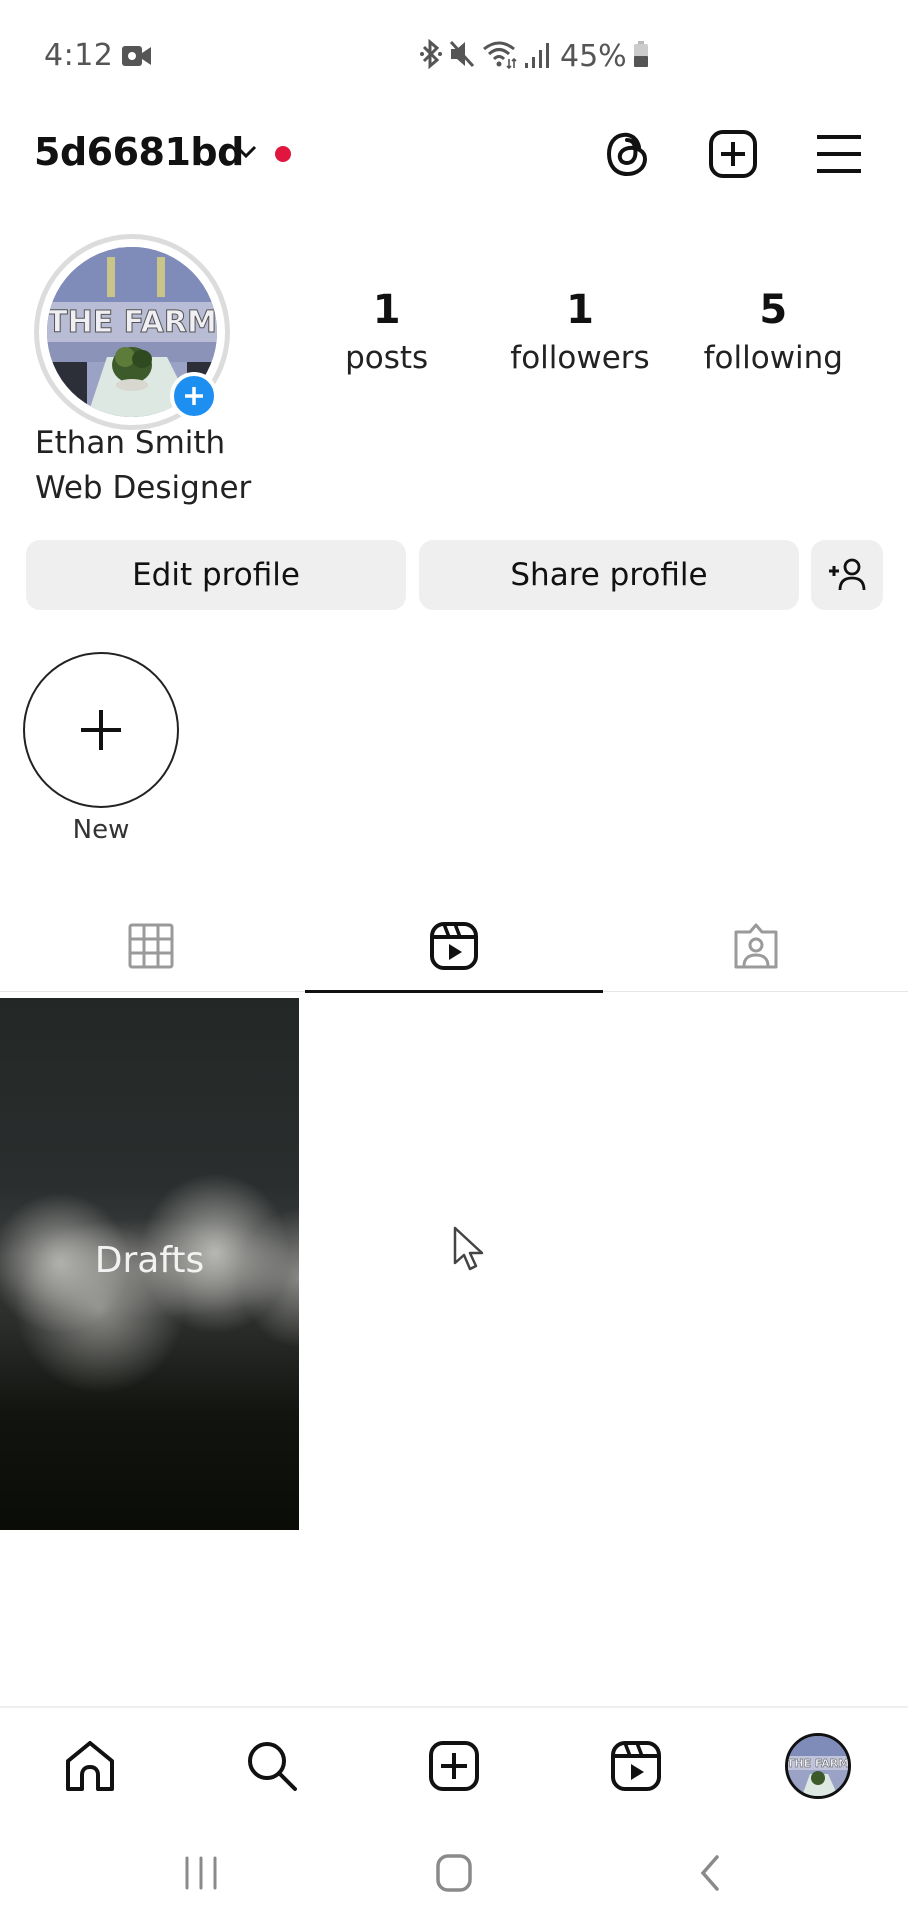 This screenshot has width=908, height=1920. I want to click on chevron-down-icon, so click(246, 154).